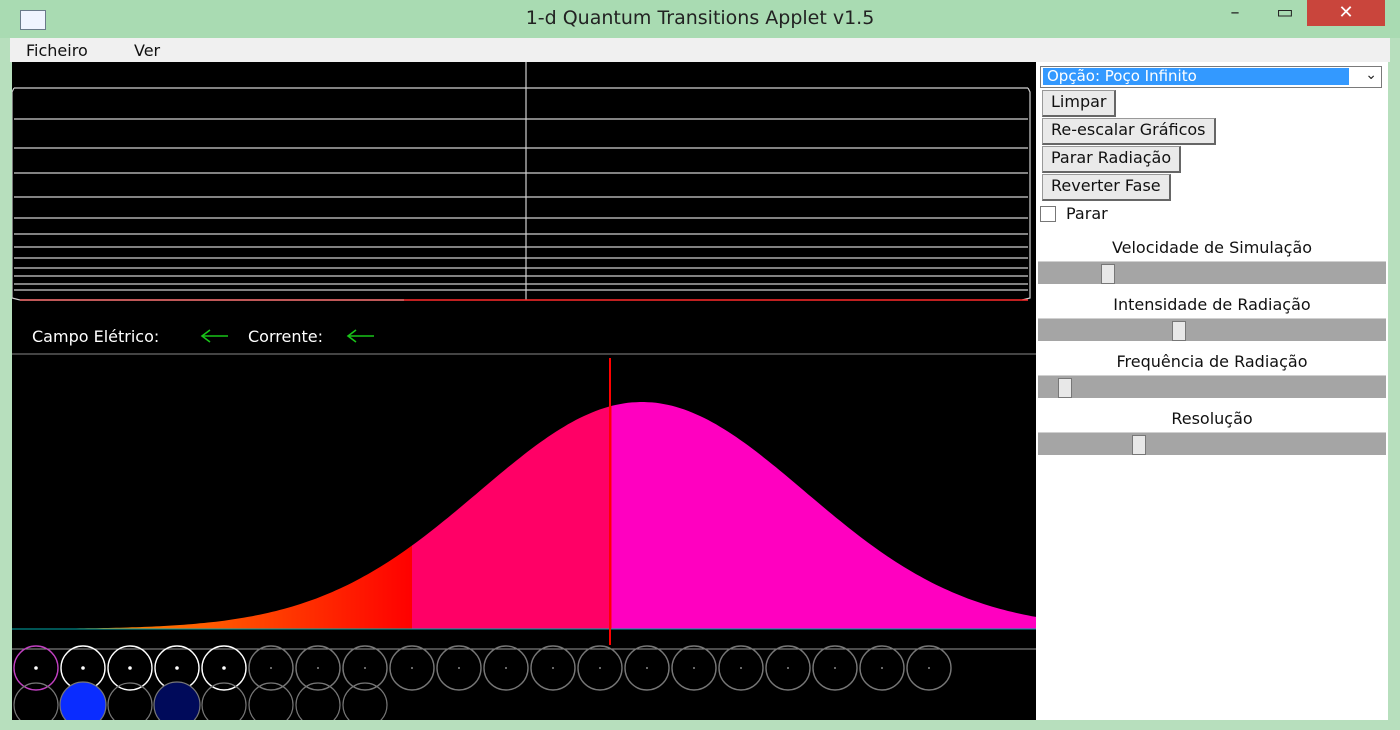 The width and height of the screenshot is (1400, 730). I want to click on resolution-slider, so click(1212, 443).